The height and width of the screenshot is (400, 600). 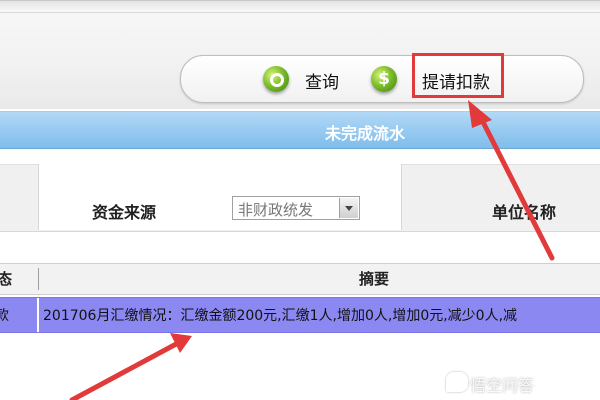 I want to click on grid-header, so click(x=300, y=279).